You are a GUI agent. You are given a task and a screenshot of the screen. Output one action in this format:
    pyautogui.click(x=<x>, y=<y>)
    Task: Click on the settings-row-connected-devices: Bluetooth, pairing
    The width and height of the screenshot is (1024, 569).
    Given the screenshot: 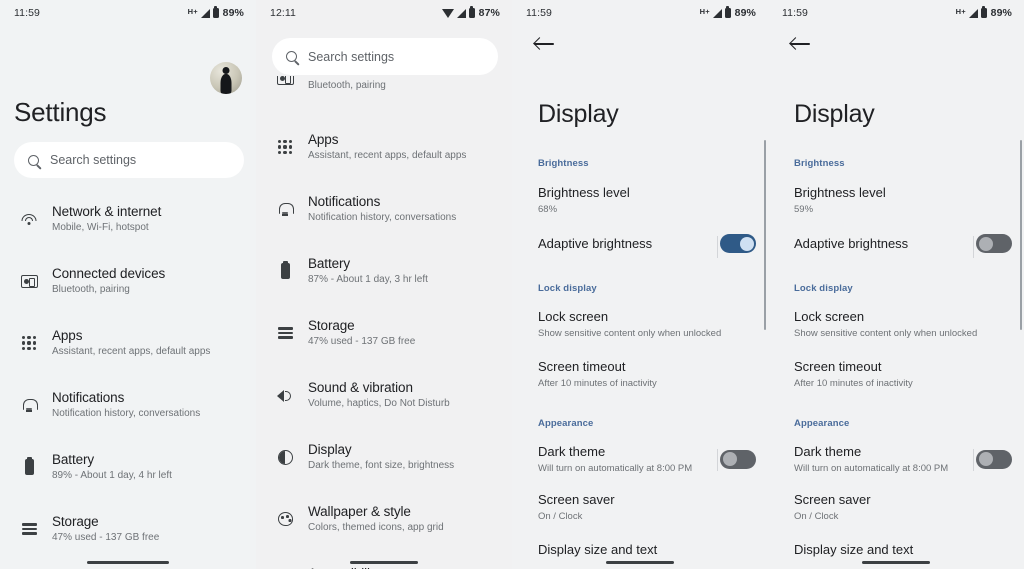 What is the action you would take?
    pyautogui.click(x=384, y=97)
    